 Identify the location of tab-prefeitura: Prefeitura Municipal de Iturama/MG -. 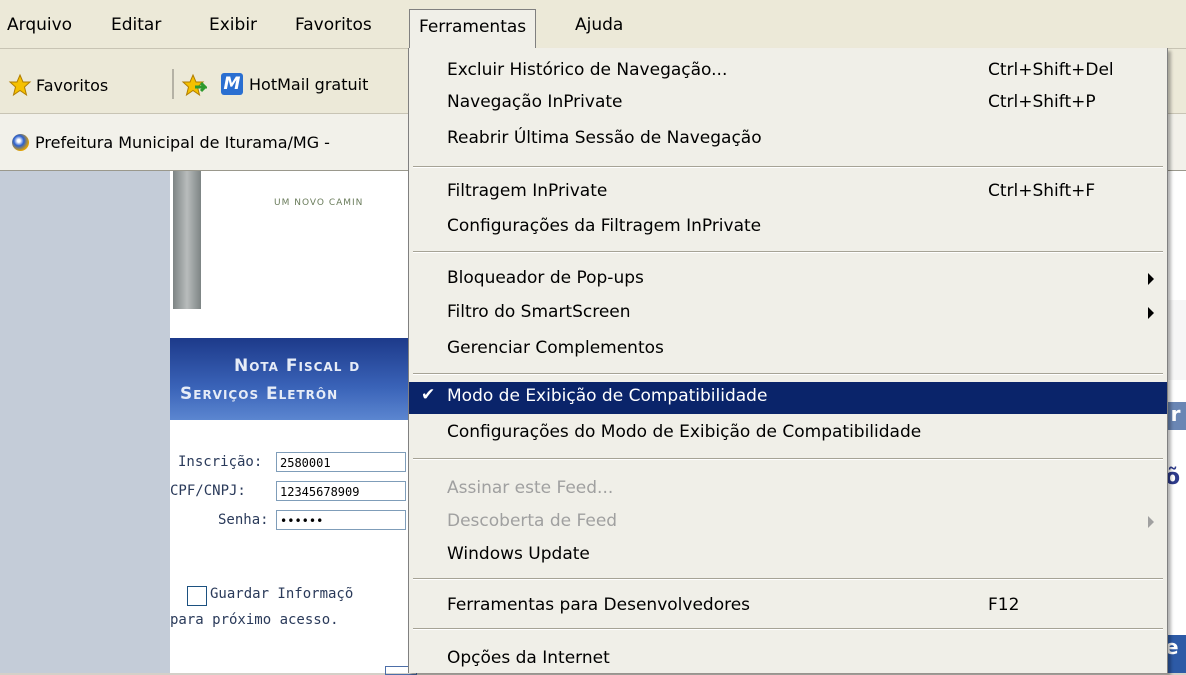
(165, 142).